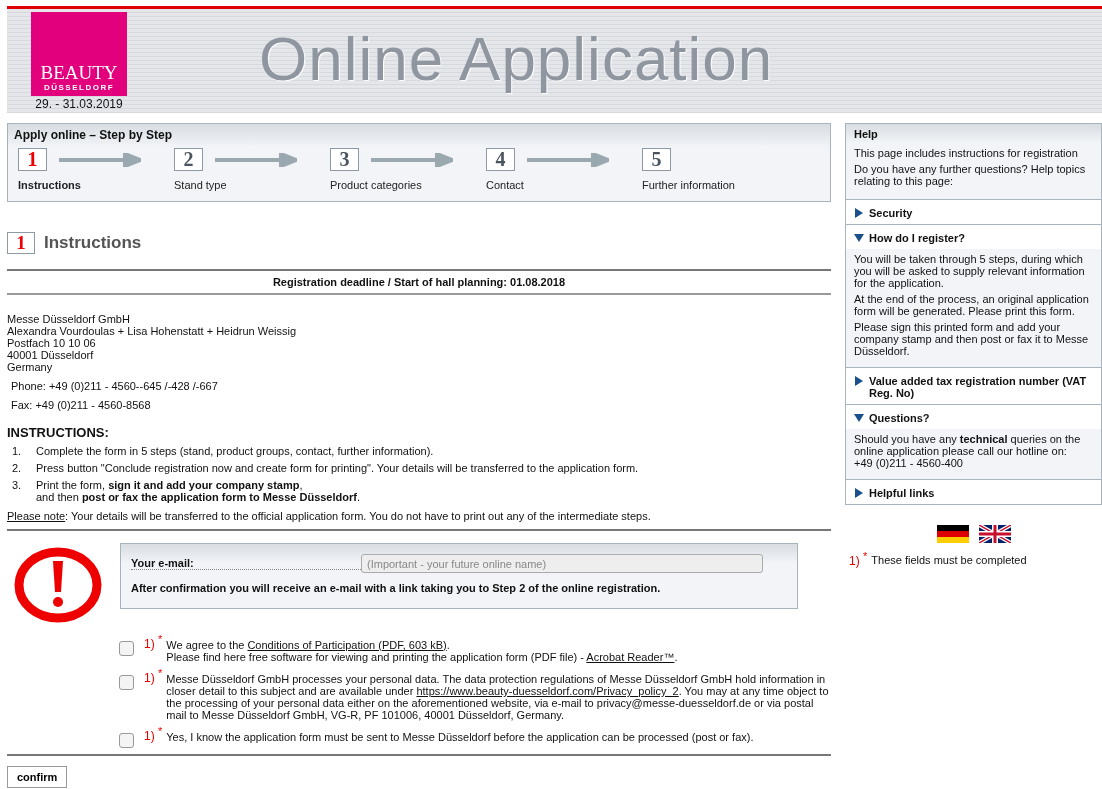 This screenshot has height=789, width=1102. I want to click on step-label: Product categories, so click(408, 185).